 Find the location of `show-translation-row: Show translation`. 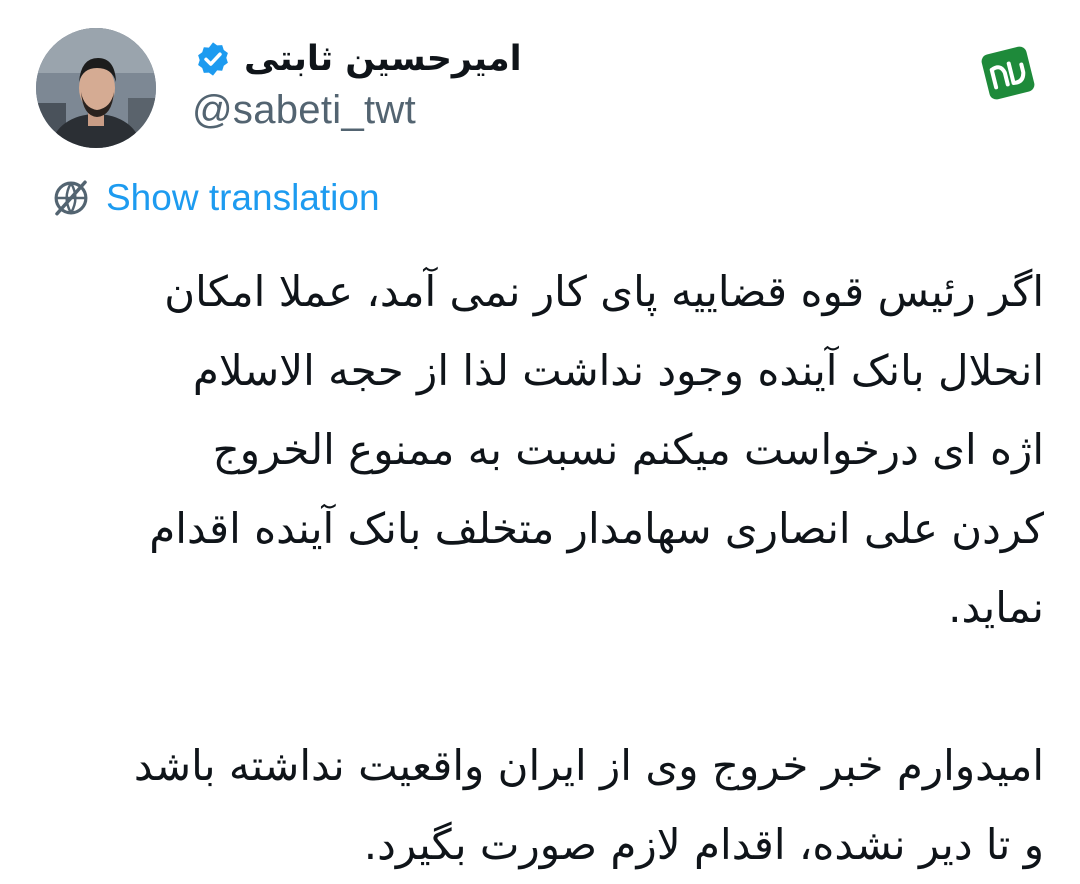

show-translation-row: Show translation is located at coordinates (215, 198).